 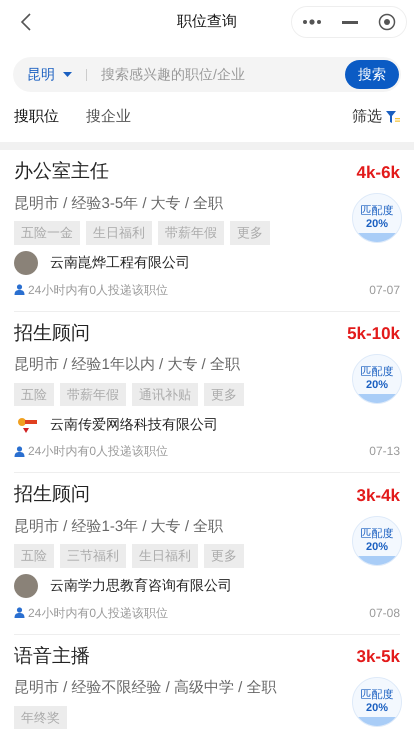 What do you see at coordinates (120, 262) in the screenshot?
I see `company-name: 云南崑烨工程有限公司` at bounding box center [120, 262].